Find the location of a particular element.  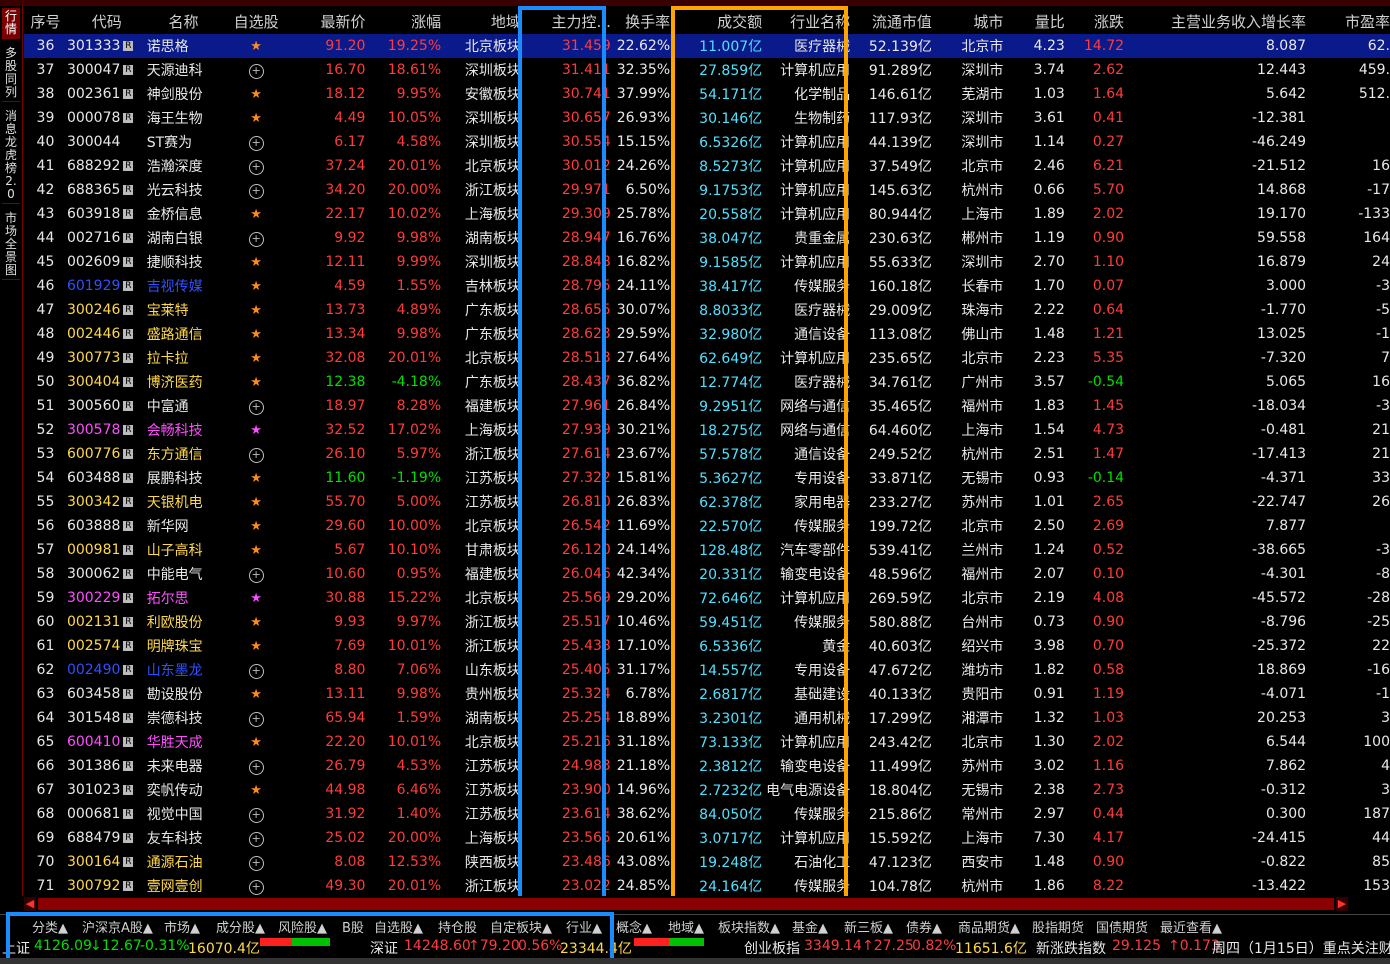

horizontal-scrollbar: ◀ ▶ is located at coordinates (707, 904).